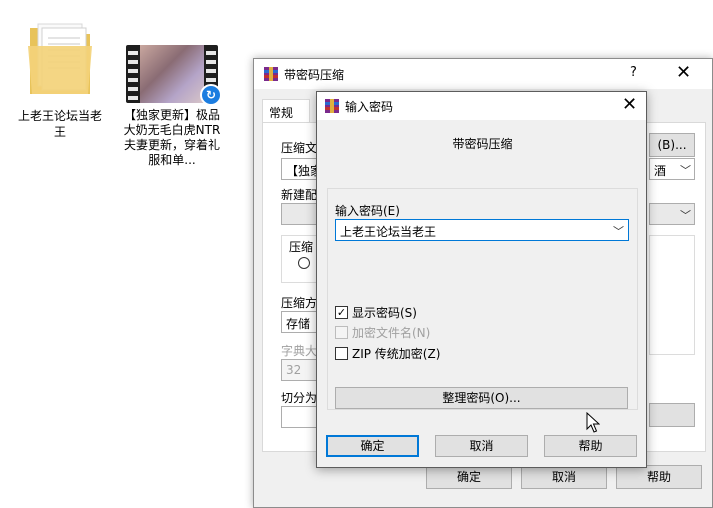 Image resolution: width=713 pixels, height=508 pixels. What do you see at coordinates (384, 313) in the screenshot?
I see `show-password-label: 显示密码(S)` at bounding box center [384, 313].